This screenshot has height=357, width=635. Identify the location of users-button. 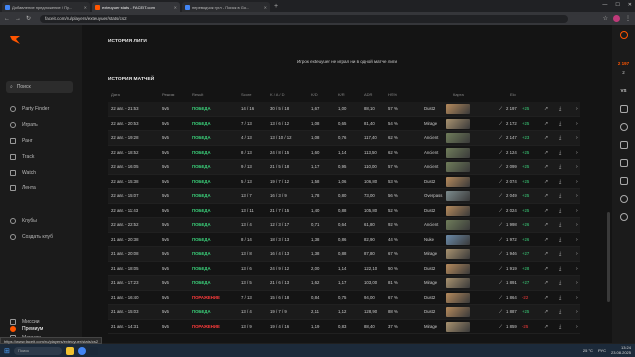
(623, 145).